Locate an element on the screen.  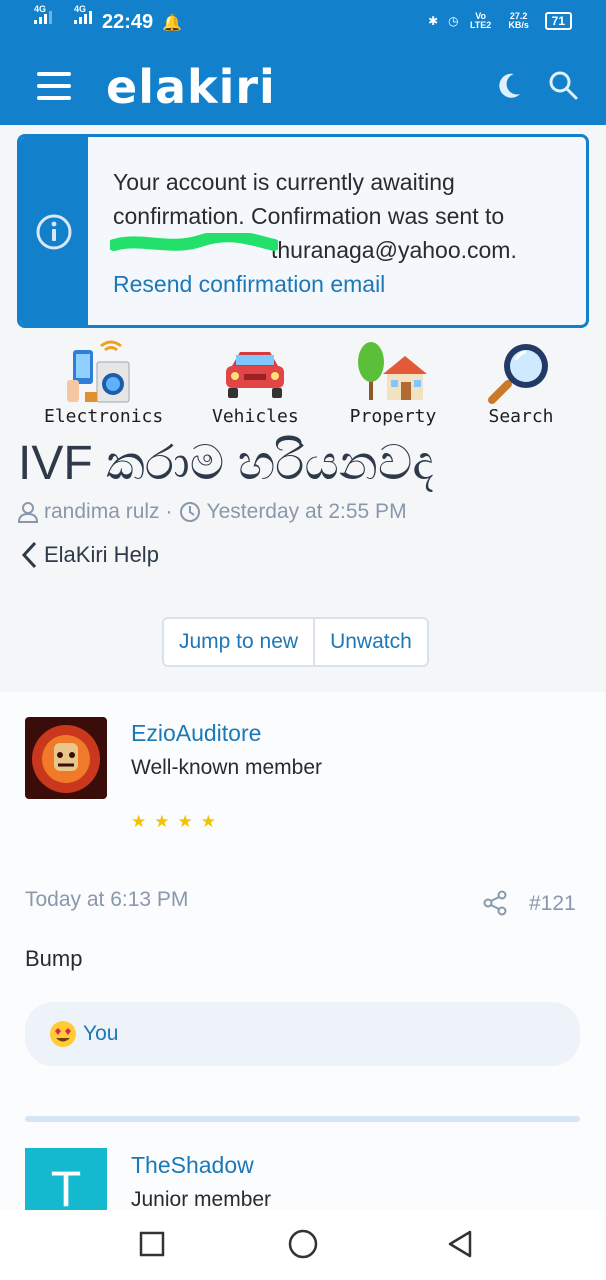
category-label: Property is located at coordinates (393, 416).